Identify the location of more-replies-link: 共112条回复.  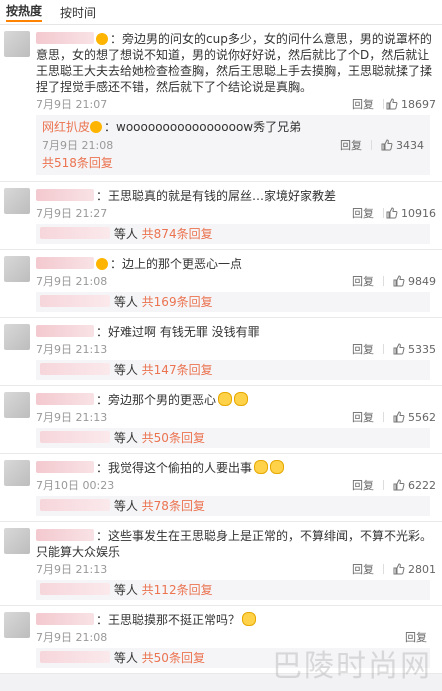
(177, 590).